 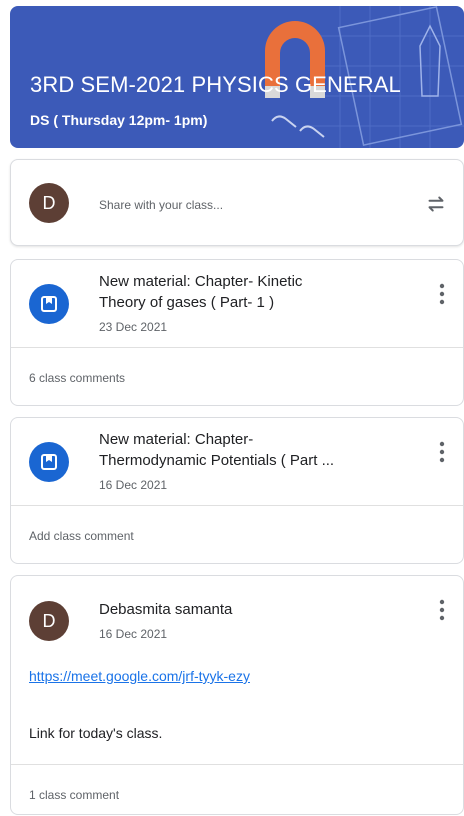 What do you see at coordinates (176, 439) in the screenshot?
I see `post-title-line-1: New material: Chapter-` at bounding box center [176, 439].